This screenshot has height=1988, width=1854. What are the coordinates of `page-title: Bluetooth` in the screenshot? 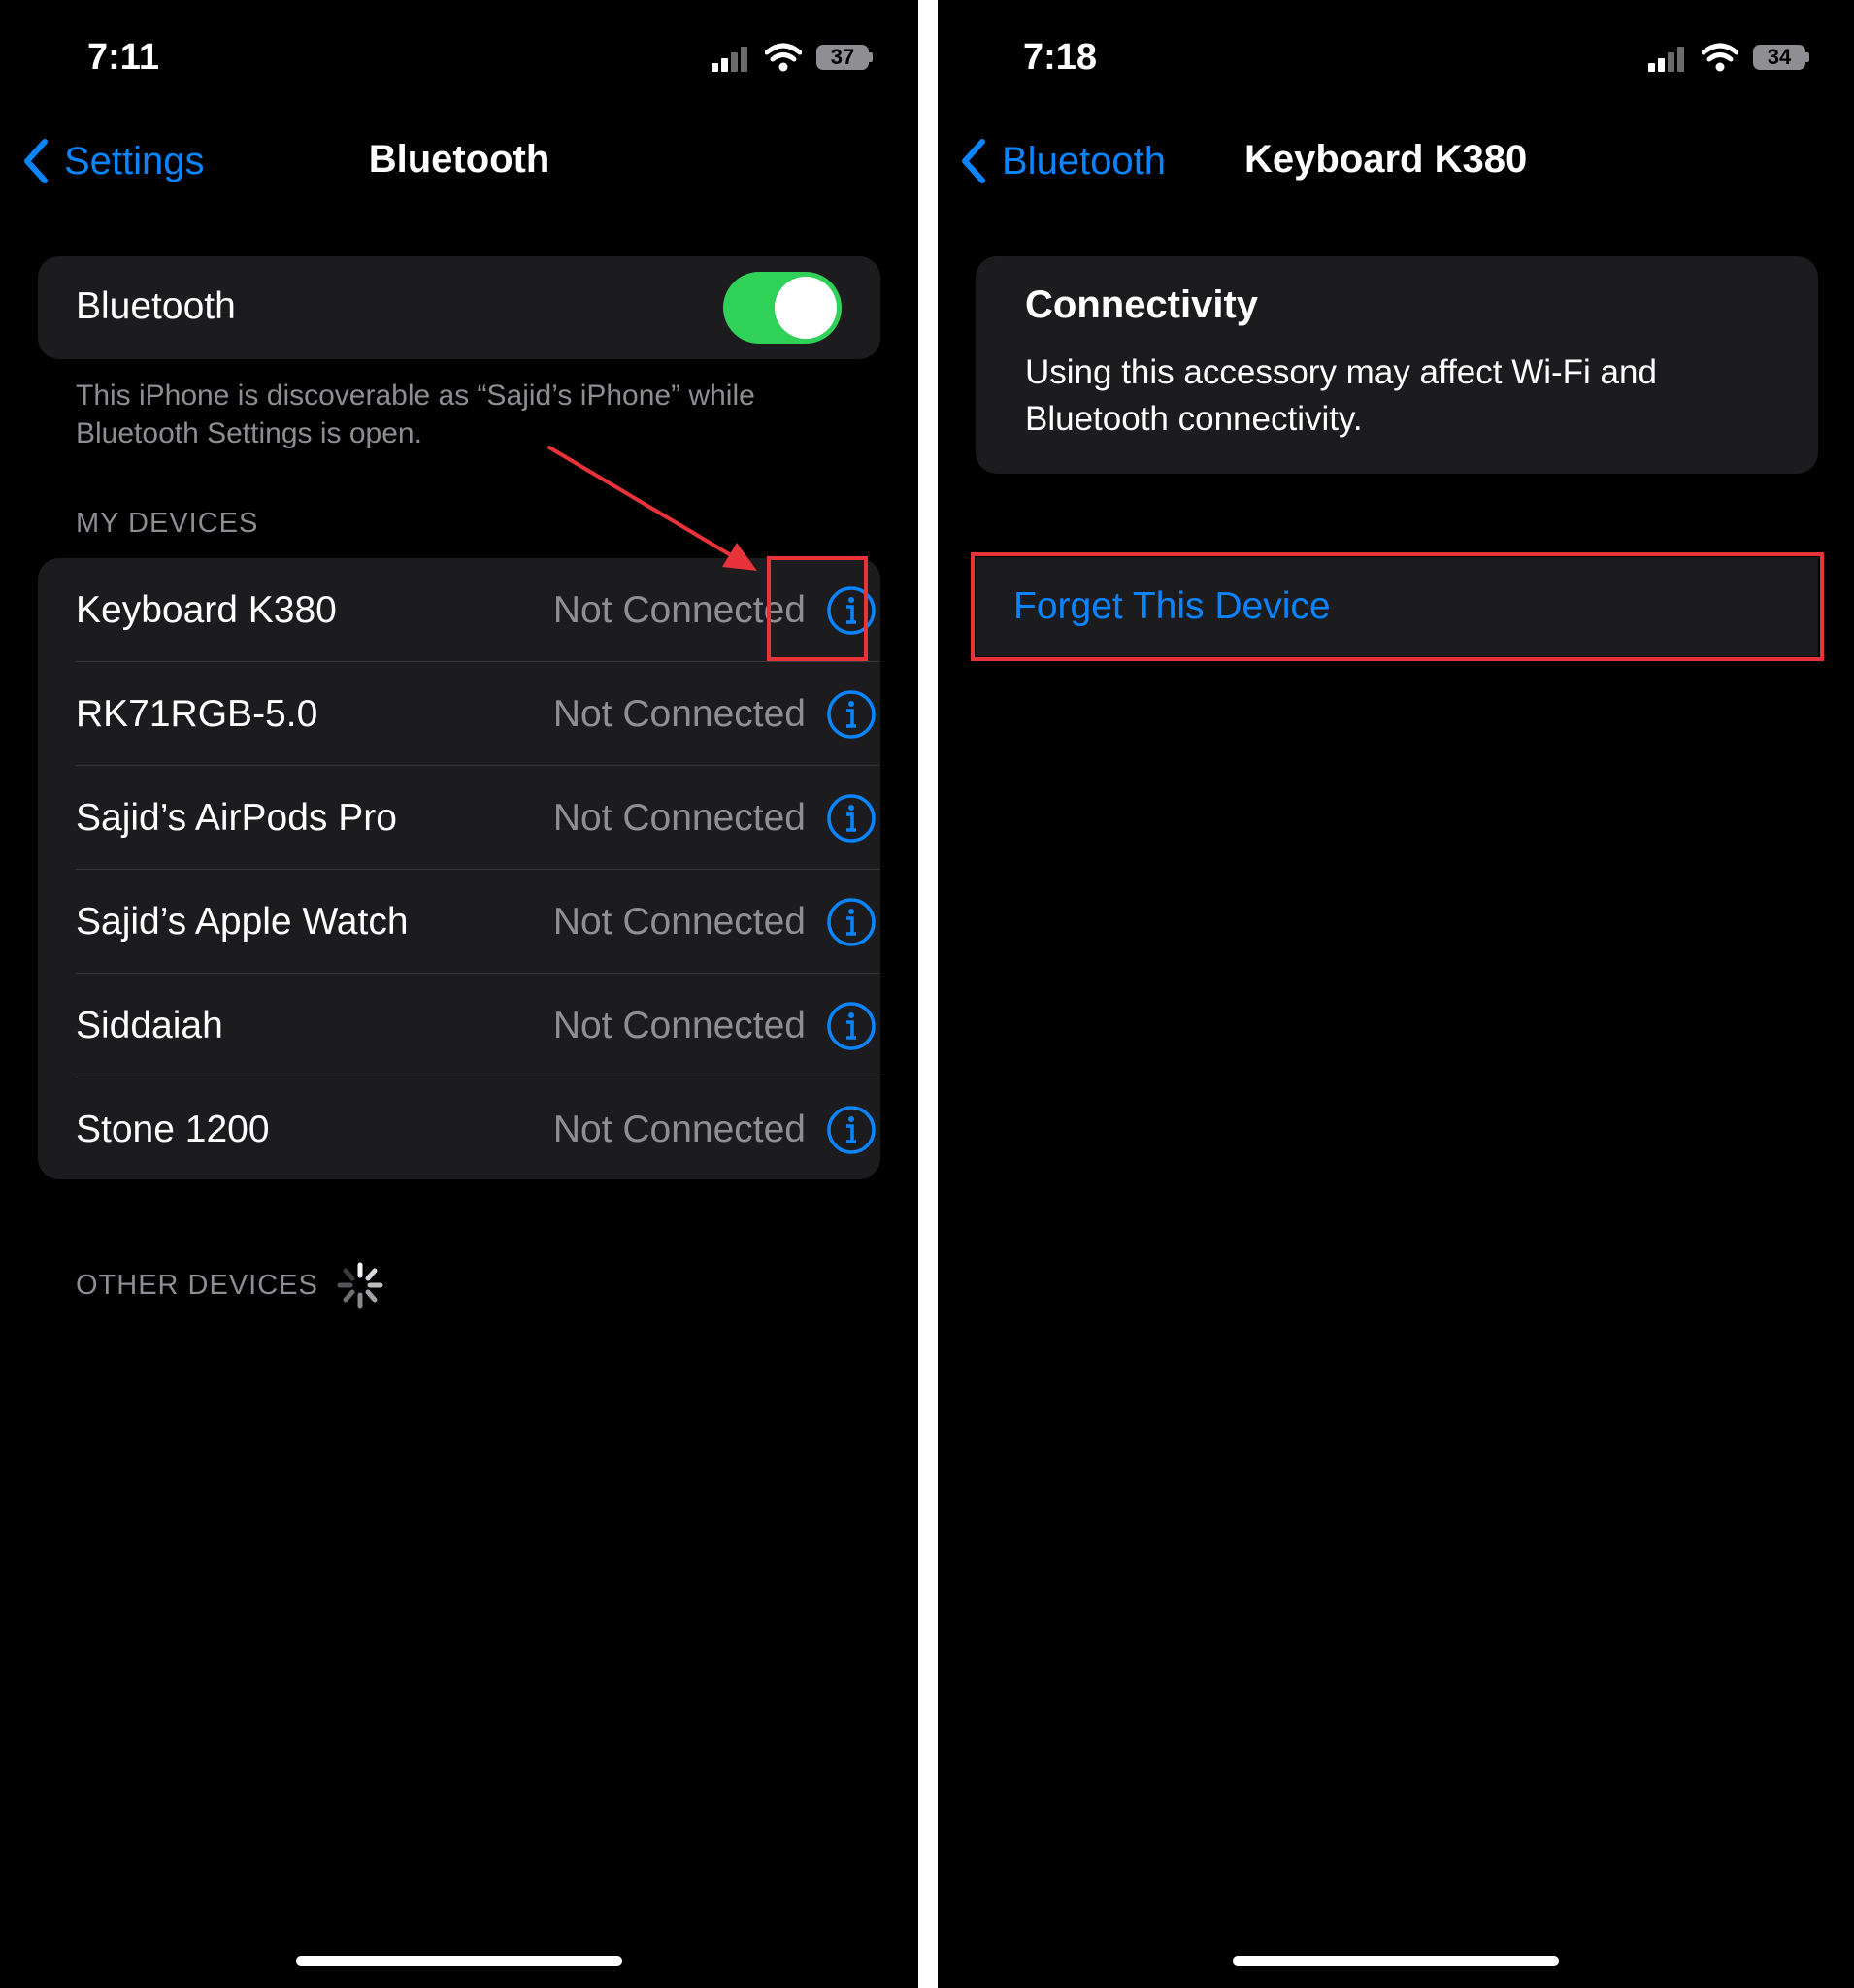 It's located at (459, 160).